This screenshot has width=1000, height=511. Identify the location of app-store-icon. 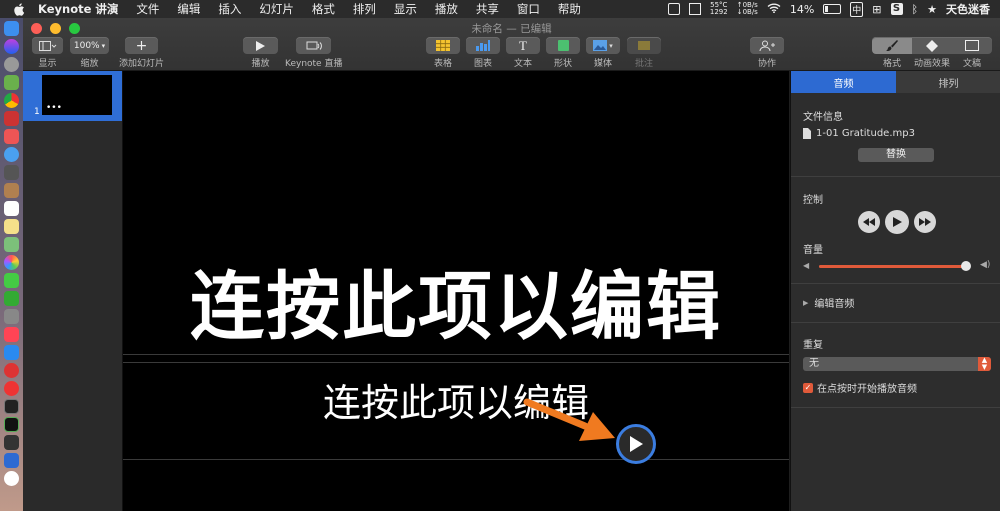
(11, 352).